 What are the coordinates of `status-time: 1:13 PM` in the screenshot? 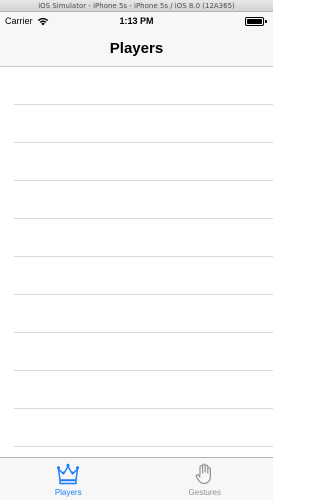 It's located at (136, 21).